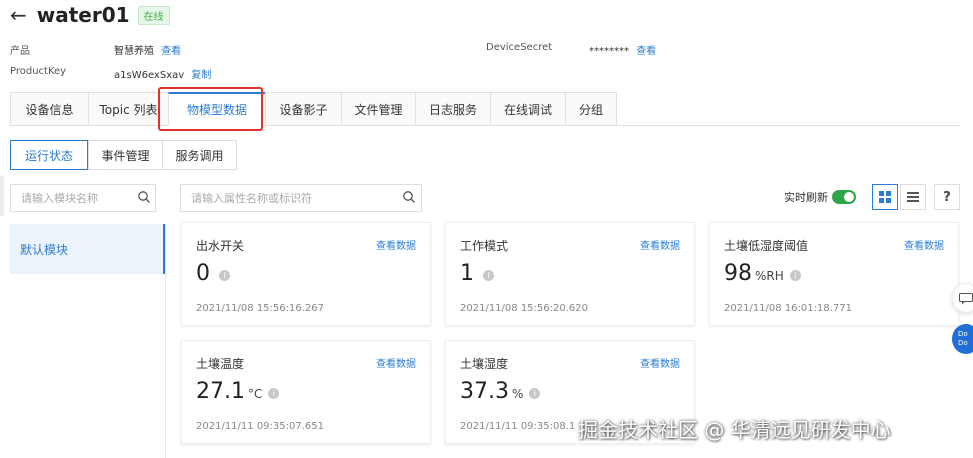 This screenshot has height=458, width=973. Describe the element at coordinates (806, 197) in the screenshot. I see `realtime-refresh-label: 实时刷新` at that location.